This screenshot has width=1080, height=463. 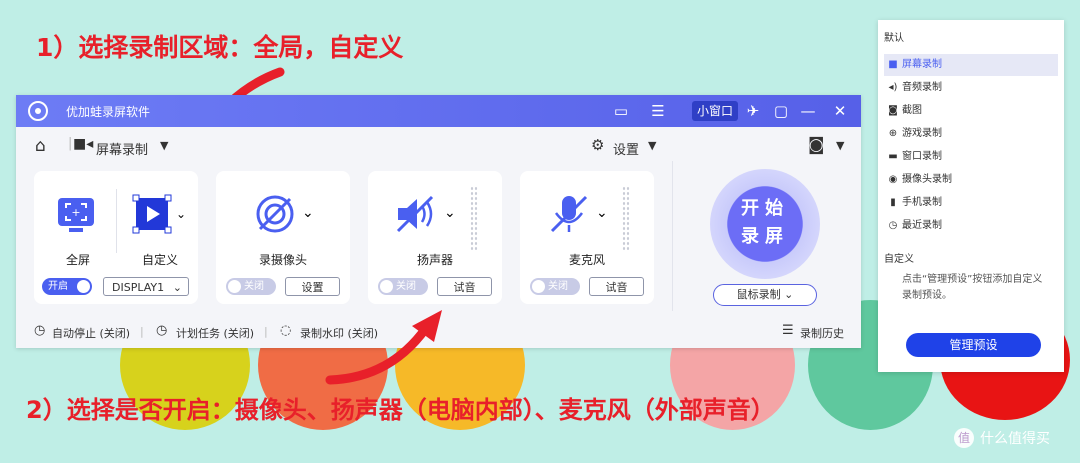 I want to click on camera-icon: ◙, so click(x=893, y=110).